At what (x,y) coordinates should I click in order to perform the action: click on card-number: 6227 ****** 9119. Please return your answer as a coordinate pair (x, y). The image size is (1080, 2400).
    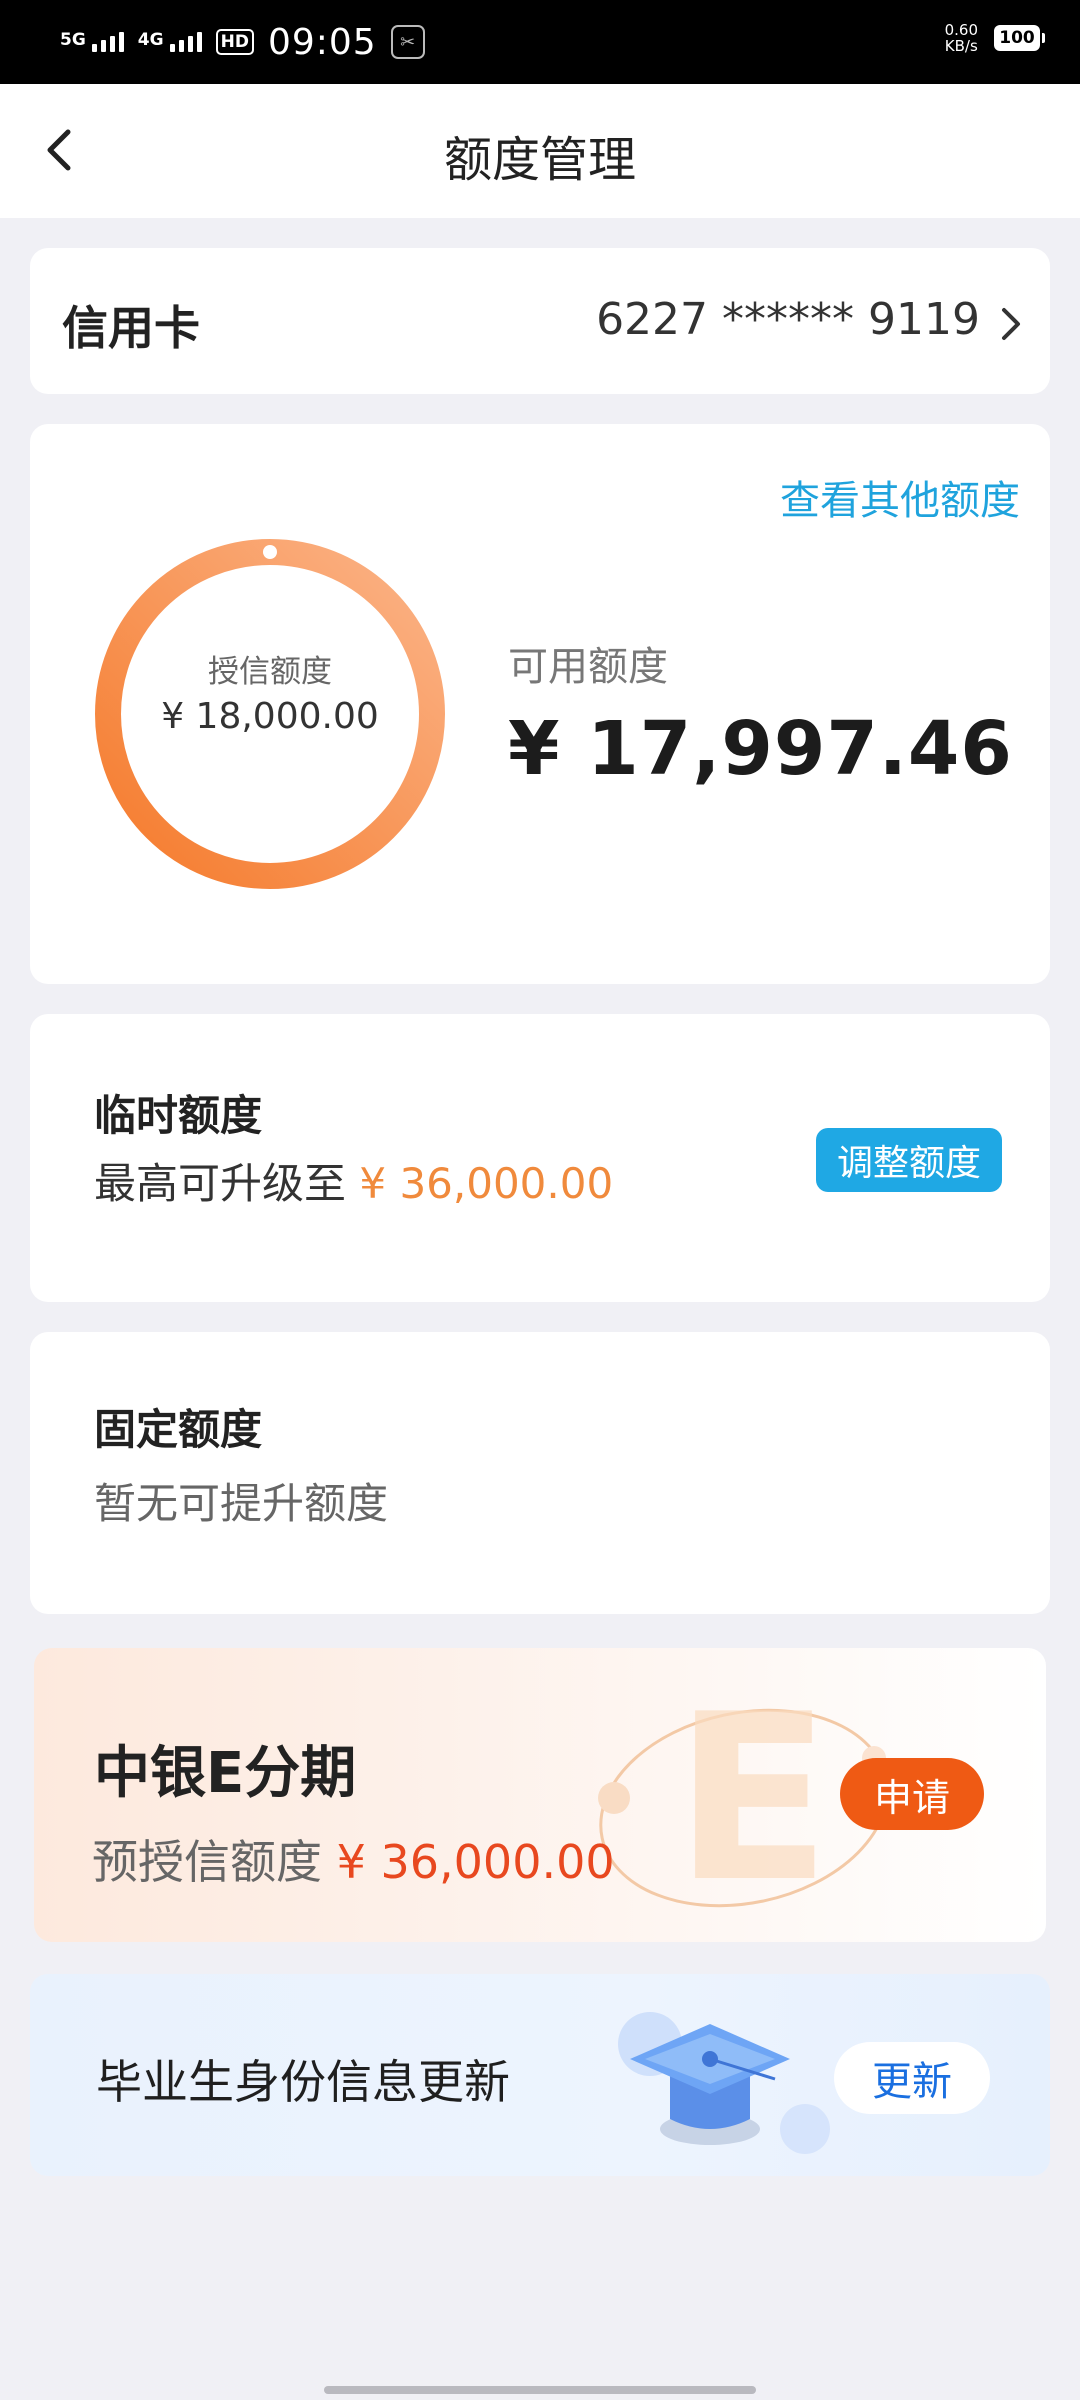
    Looking at the image, I should click on (788, 319).